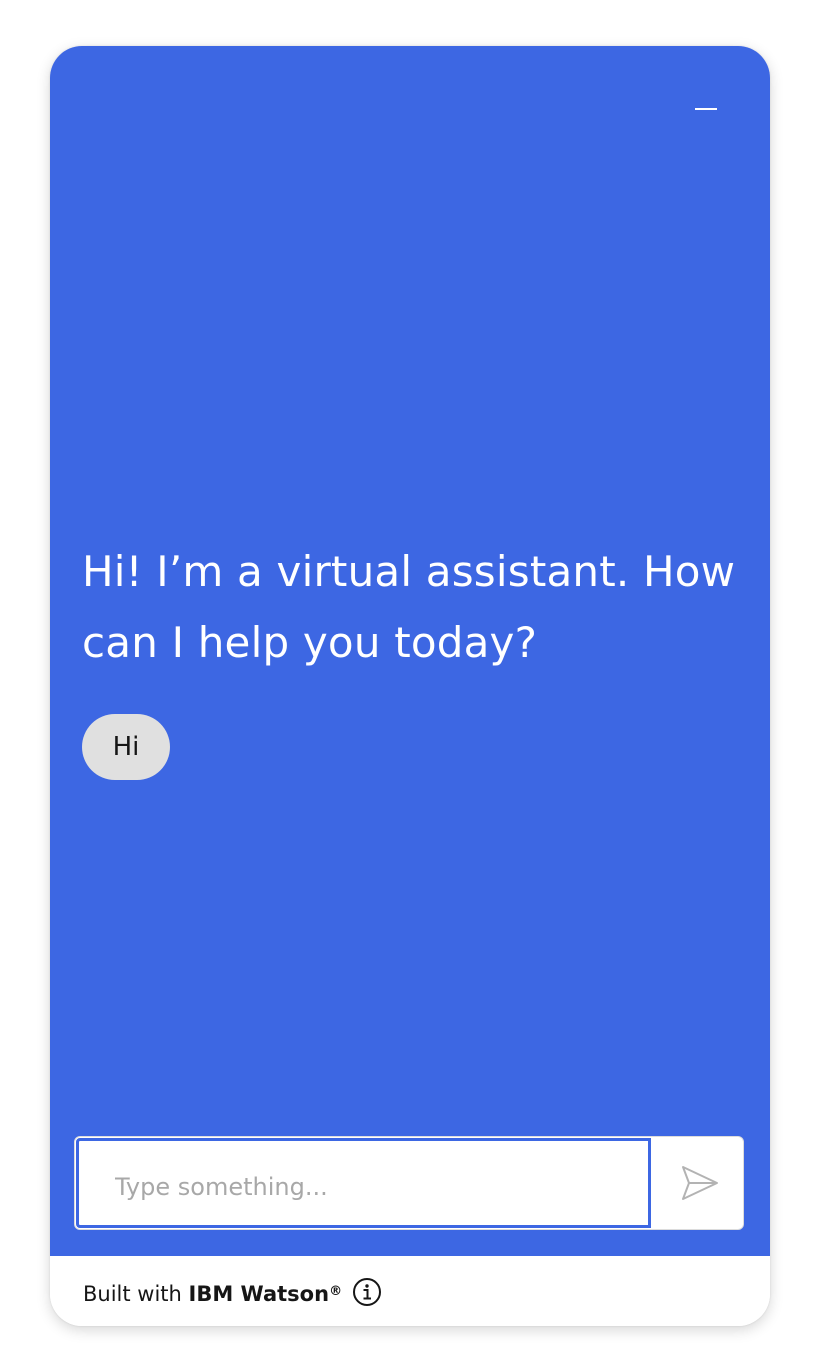  What do you see at coordinates (136, 1294) in the screenshot?
I see `built-with-prefix: Built with` at bounding box center [136, 1294].